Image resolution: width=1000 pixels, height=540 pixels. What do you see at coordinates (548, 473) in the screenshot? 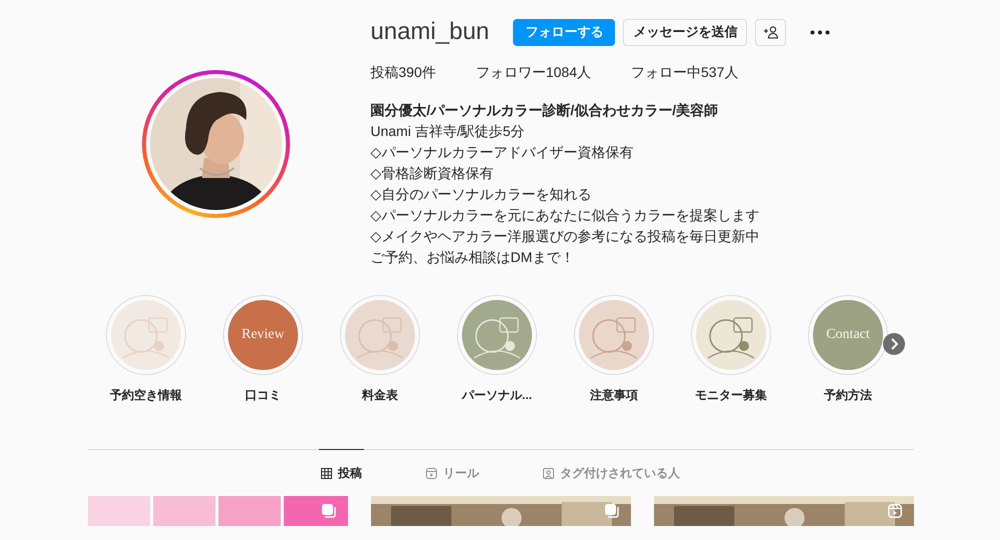
I see `tag-person-icon` at bounding box center [548, 473].